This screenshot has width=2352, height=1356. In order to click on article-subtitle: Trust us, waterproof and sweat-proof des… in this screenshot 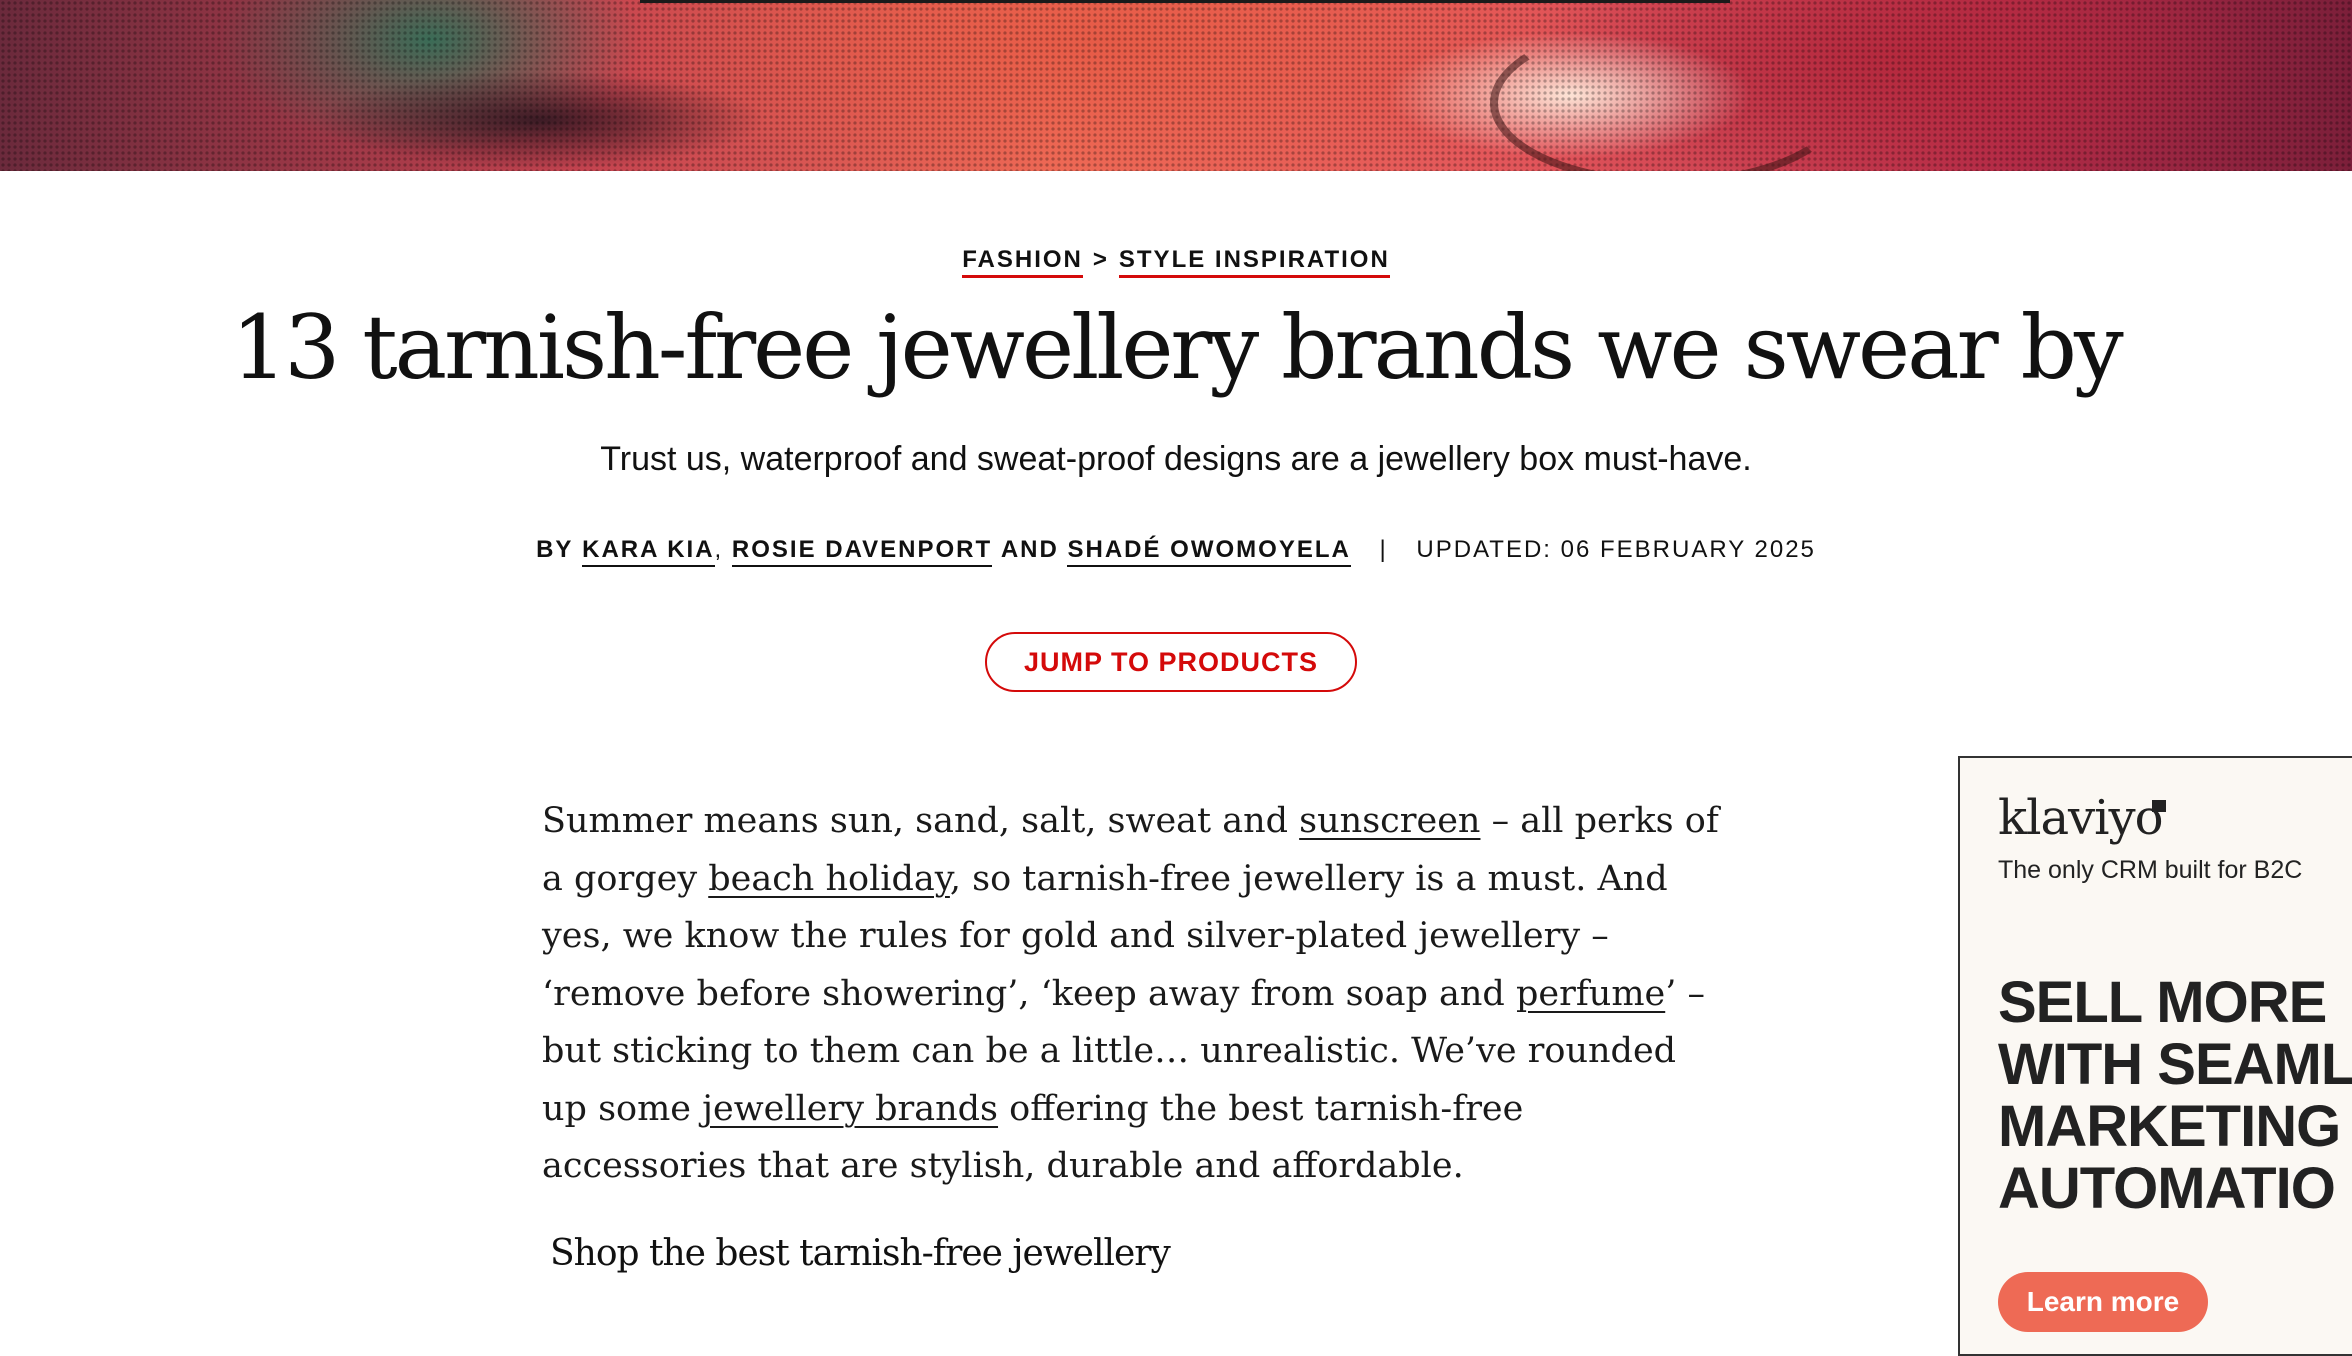, I will do `click(1176, 459)`.